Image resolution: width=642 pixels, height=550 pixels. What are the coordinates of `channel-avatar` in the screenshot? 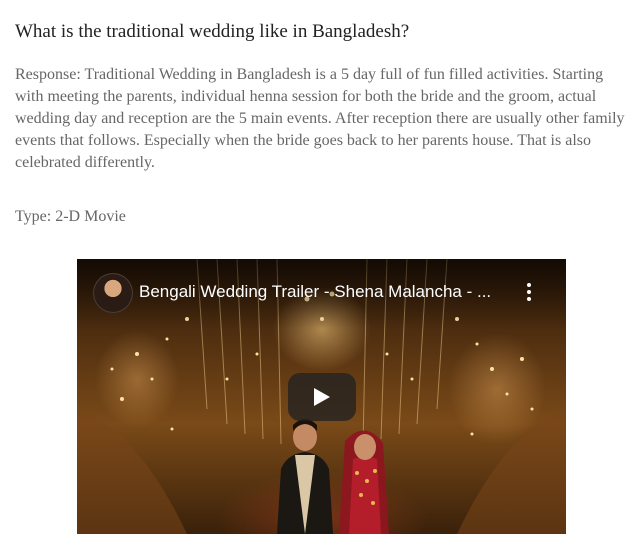 It's located at (113, 293).